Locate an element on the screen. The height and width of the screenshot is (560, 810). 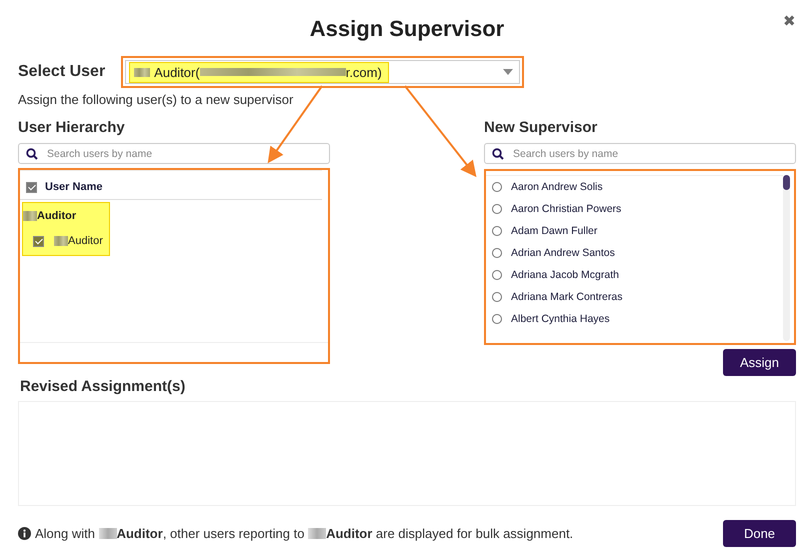
caret-icon is located at coordinates (508, 72).